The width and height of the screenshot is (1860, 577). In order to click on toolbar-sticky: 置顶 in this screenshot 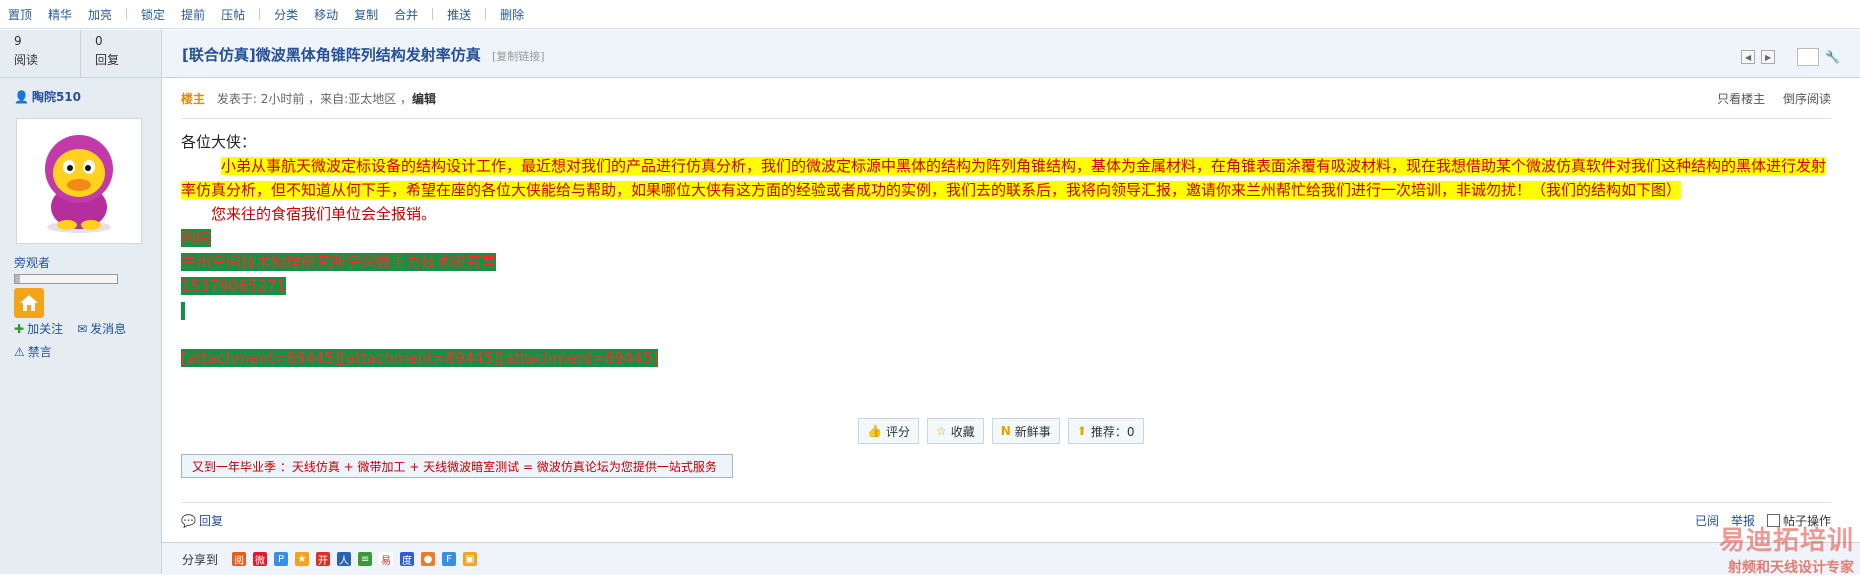, I will do `click(20, 14)`.